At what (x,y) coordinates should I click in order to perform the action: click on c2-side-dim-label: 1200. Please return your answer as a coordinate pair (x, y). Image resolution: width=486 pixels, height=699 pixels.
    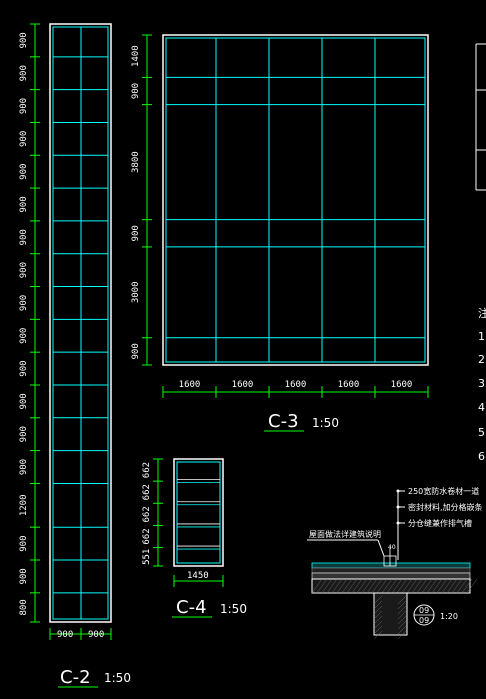
    Looking at the image, I should click on (24, 505).